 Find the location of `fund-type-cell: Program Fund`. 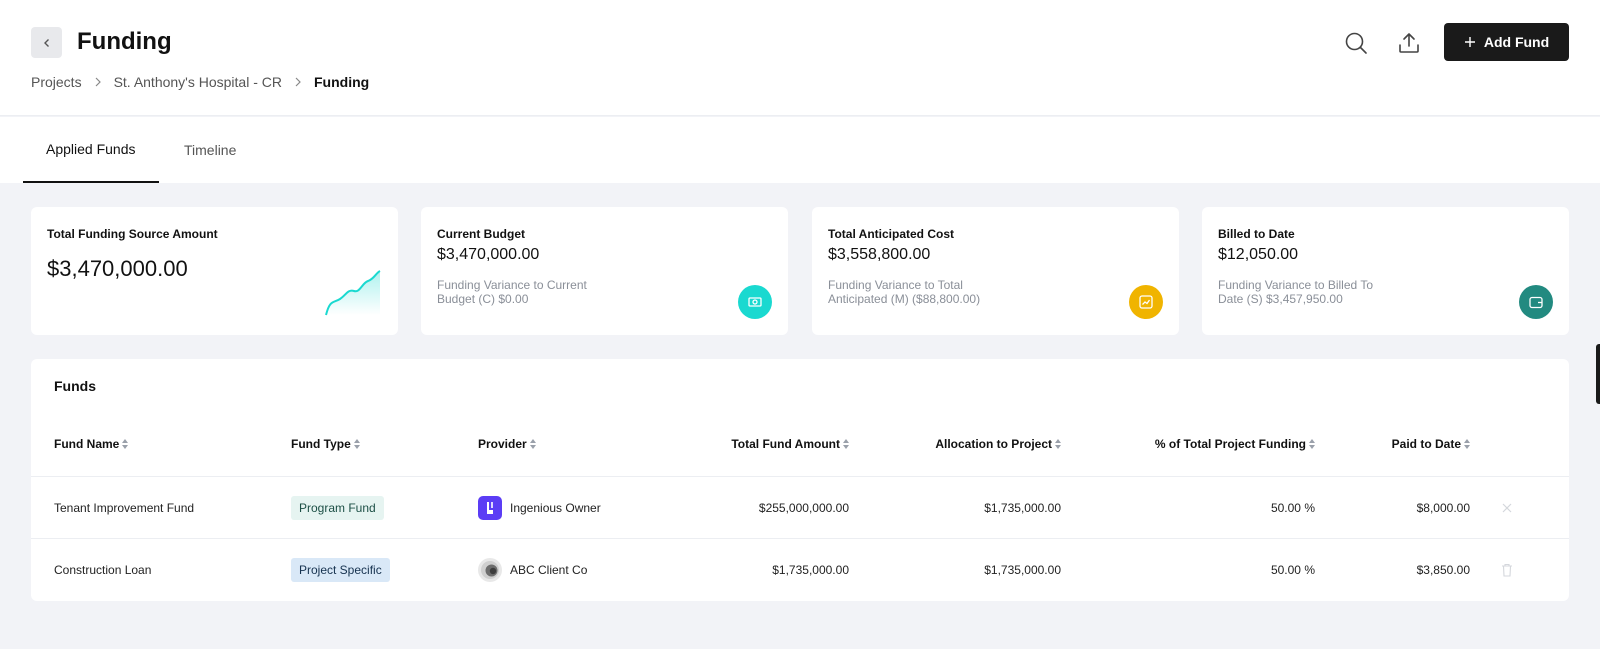

fund-type-cell: Program Fund is located at coordinates (337, 508).